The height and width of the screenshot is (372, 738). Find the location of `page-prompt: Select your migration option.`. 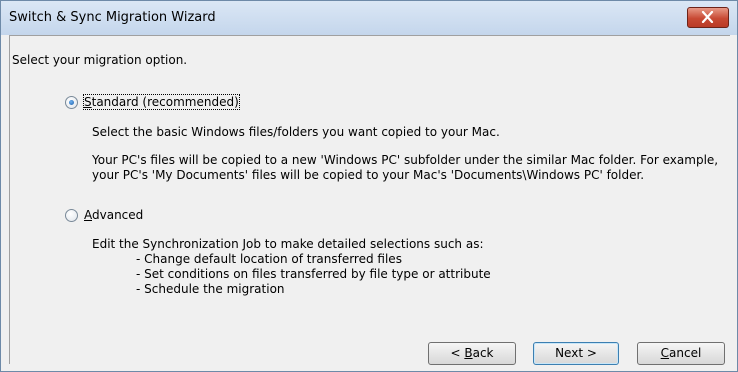

page-prompt: Select your migration option. is located at coordinates (100, 60).